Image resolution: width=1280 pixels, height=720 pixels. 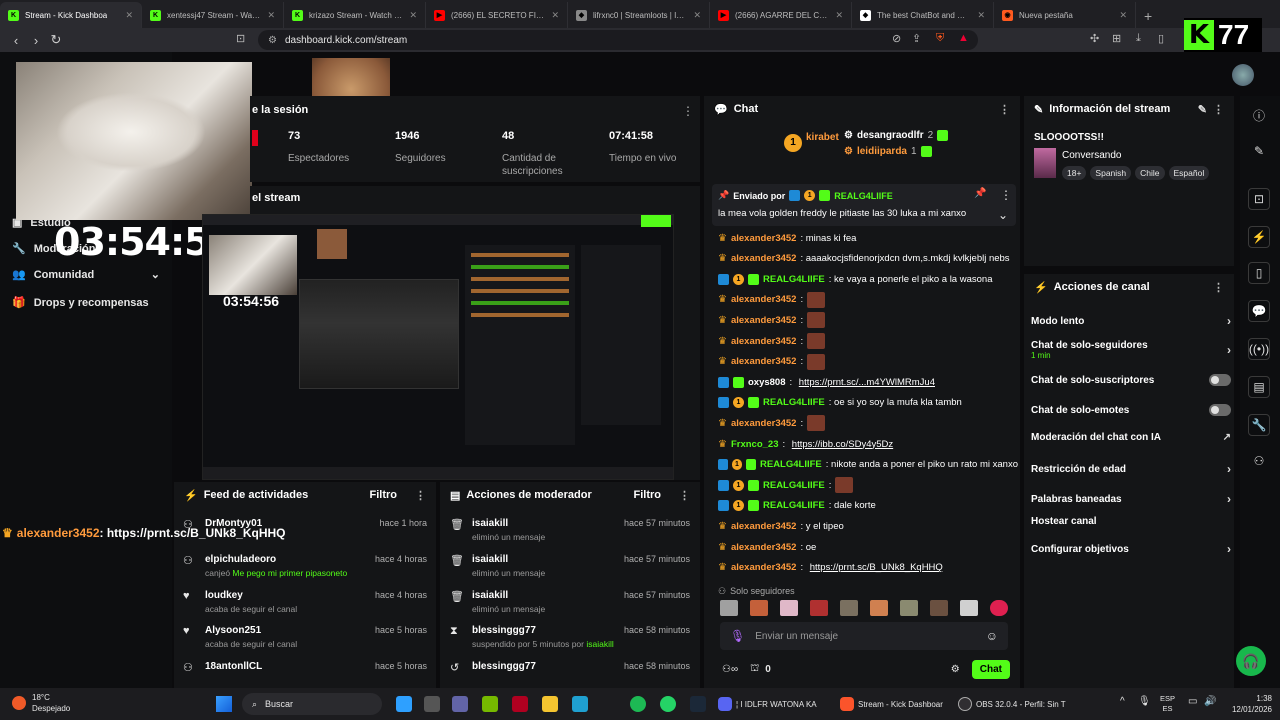 I want to click on browser-tab: ◆ lifrxnc0 | Streamloots | Interaccio ✕, so click(x=639, y=15).